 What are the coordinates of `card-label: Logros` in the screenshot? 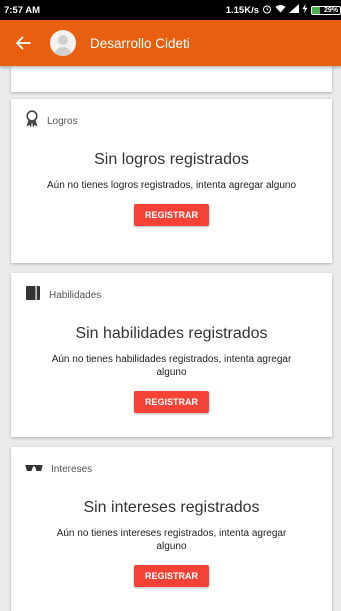 It's located at (62, 121).